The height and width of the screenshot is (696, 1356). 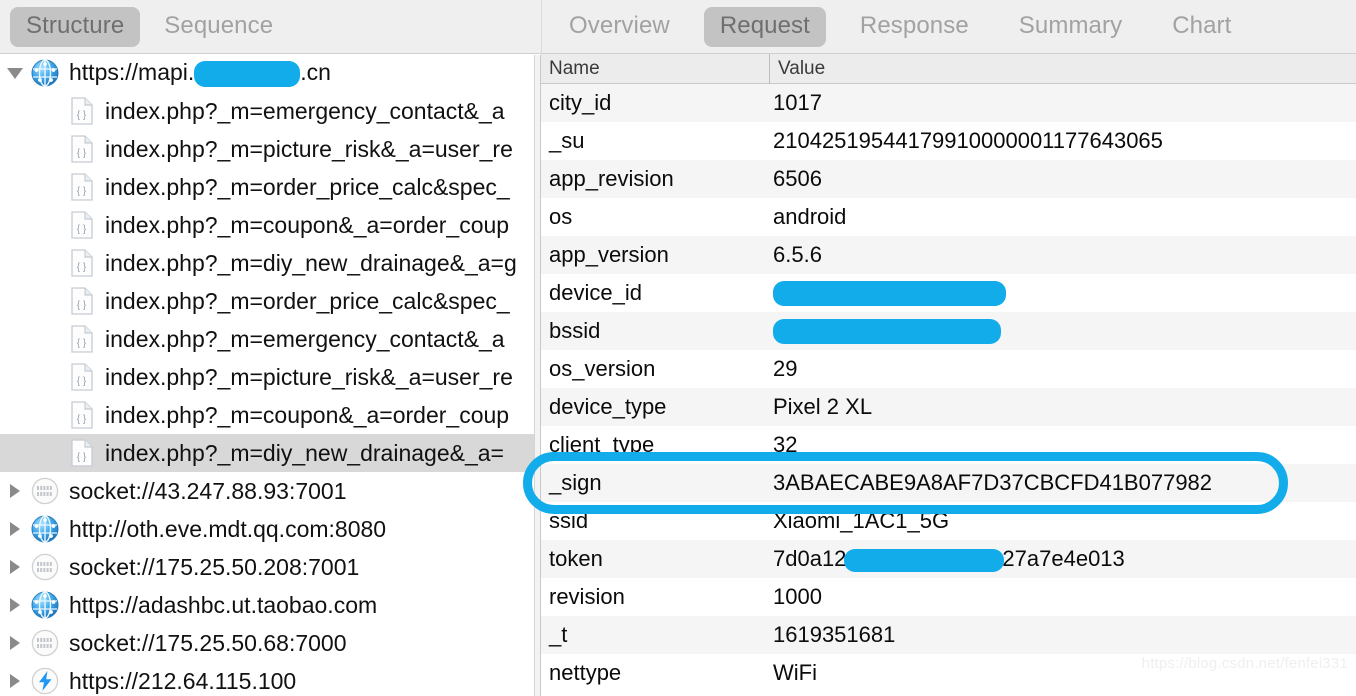 What do you see at coordinates (270, 263) in the screenshot?
I see `tree-request-item: { } index.php?_m=diy_new_drainage&_a=g` at bounding box center [270, 263].